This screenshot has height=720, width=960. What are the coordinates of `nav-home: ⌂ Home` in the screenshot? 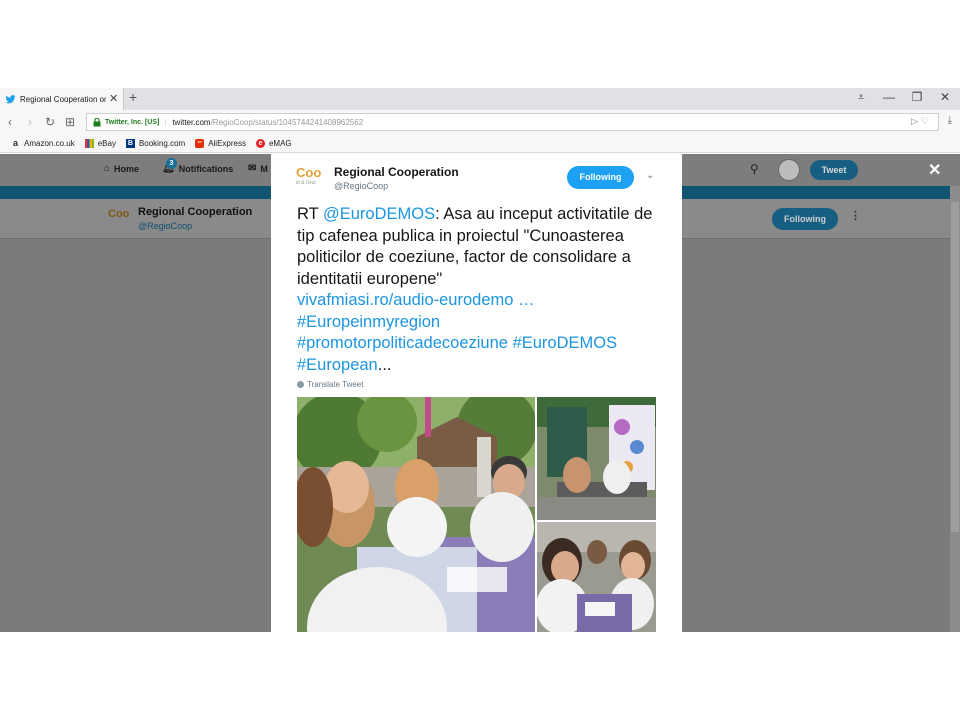 It's located at (121, 168).